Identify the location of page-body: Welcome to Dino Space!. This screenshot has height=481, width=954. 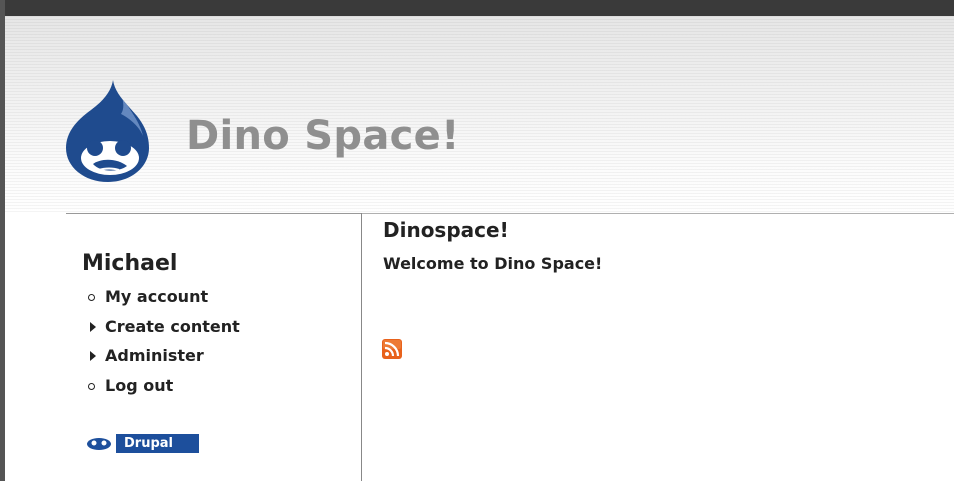
(493, 263).